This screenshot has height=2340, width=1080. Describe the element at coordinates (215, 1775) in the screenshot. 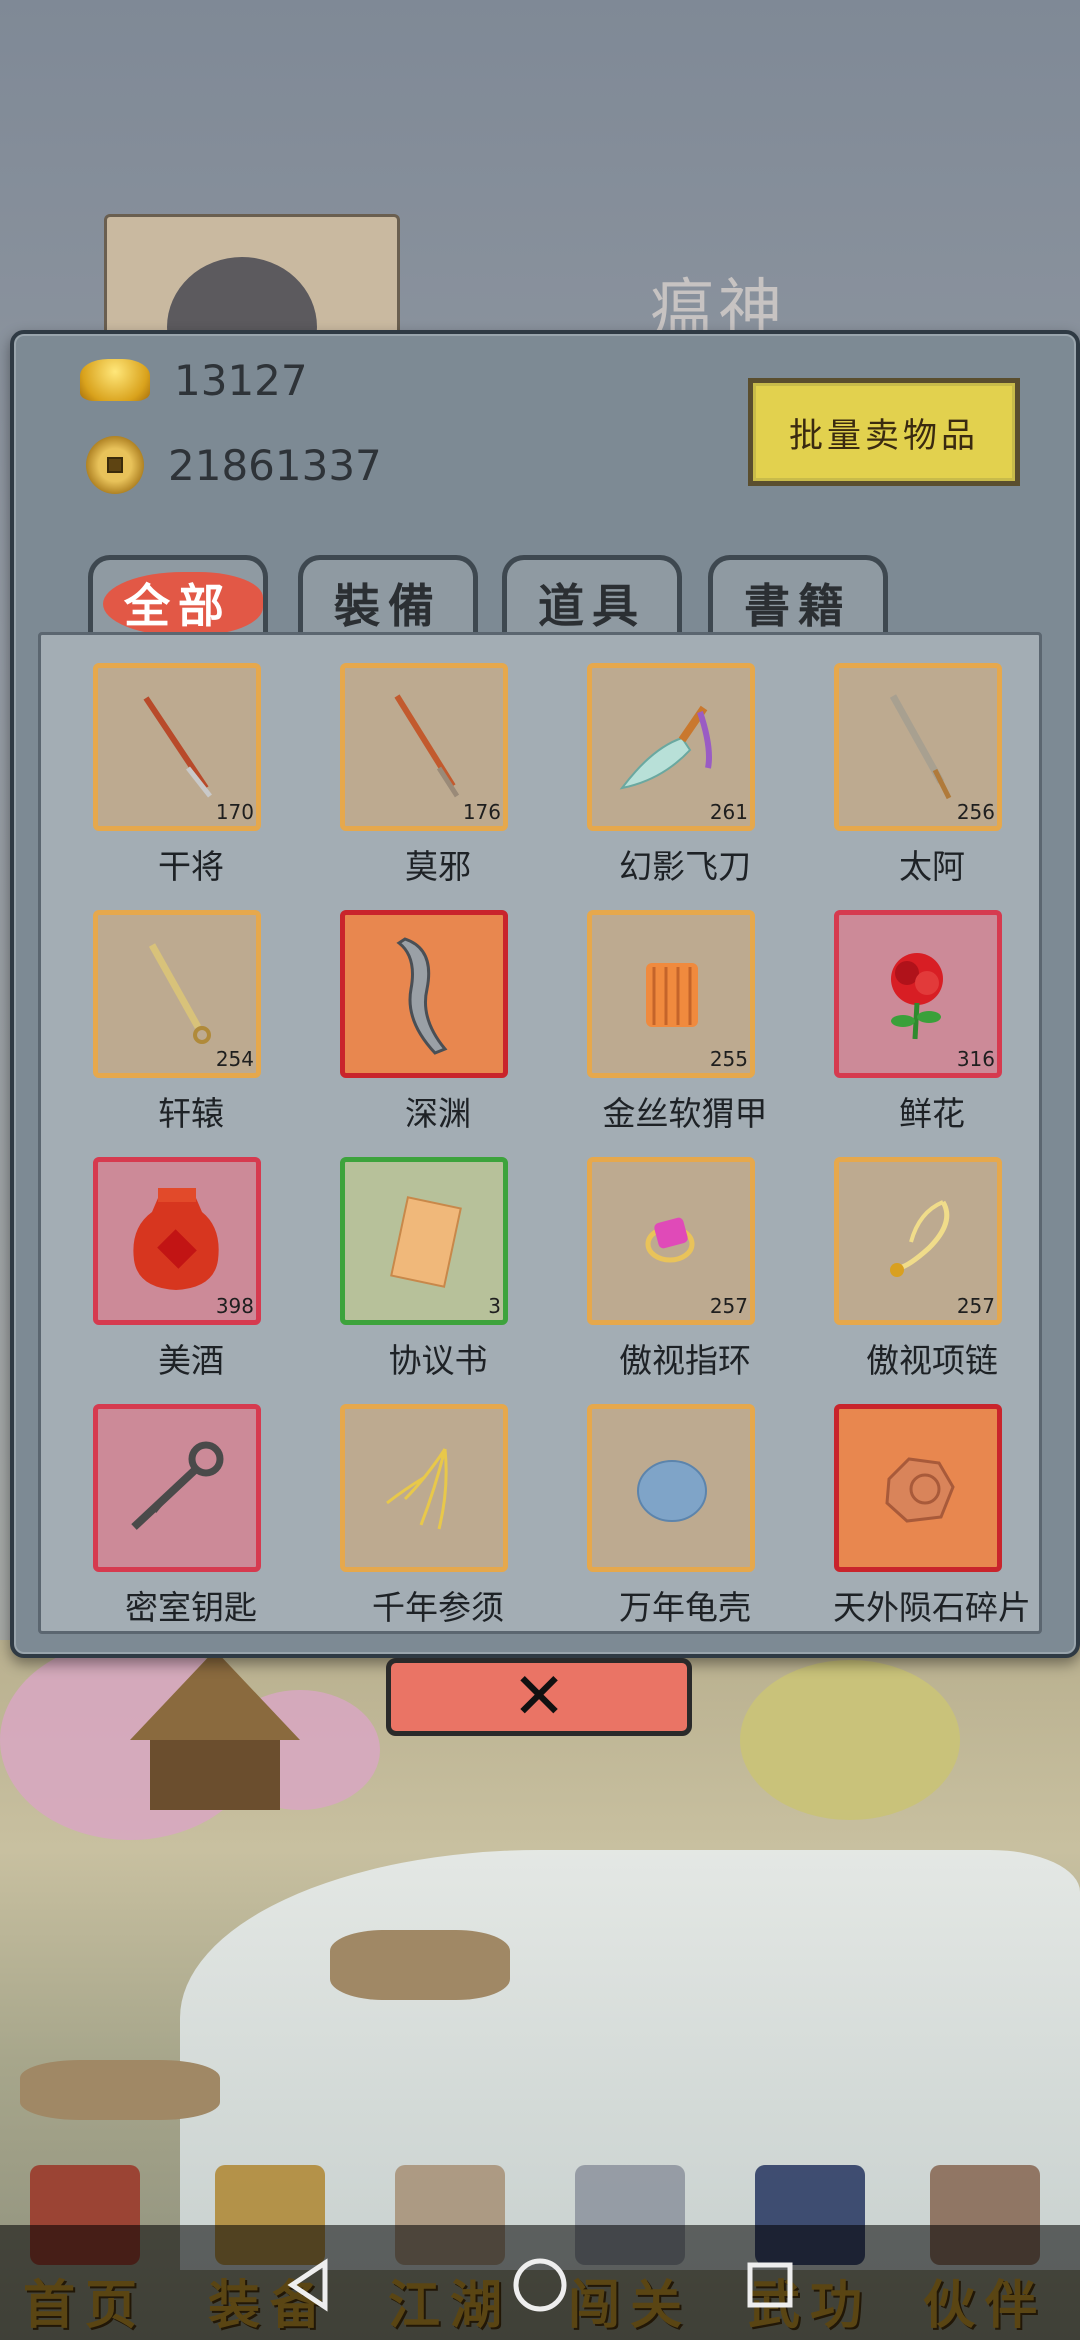

I see `hut-body` at that location.